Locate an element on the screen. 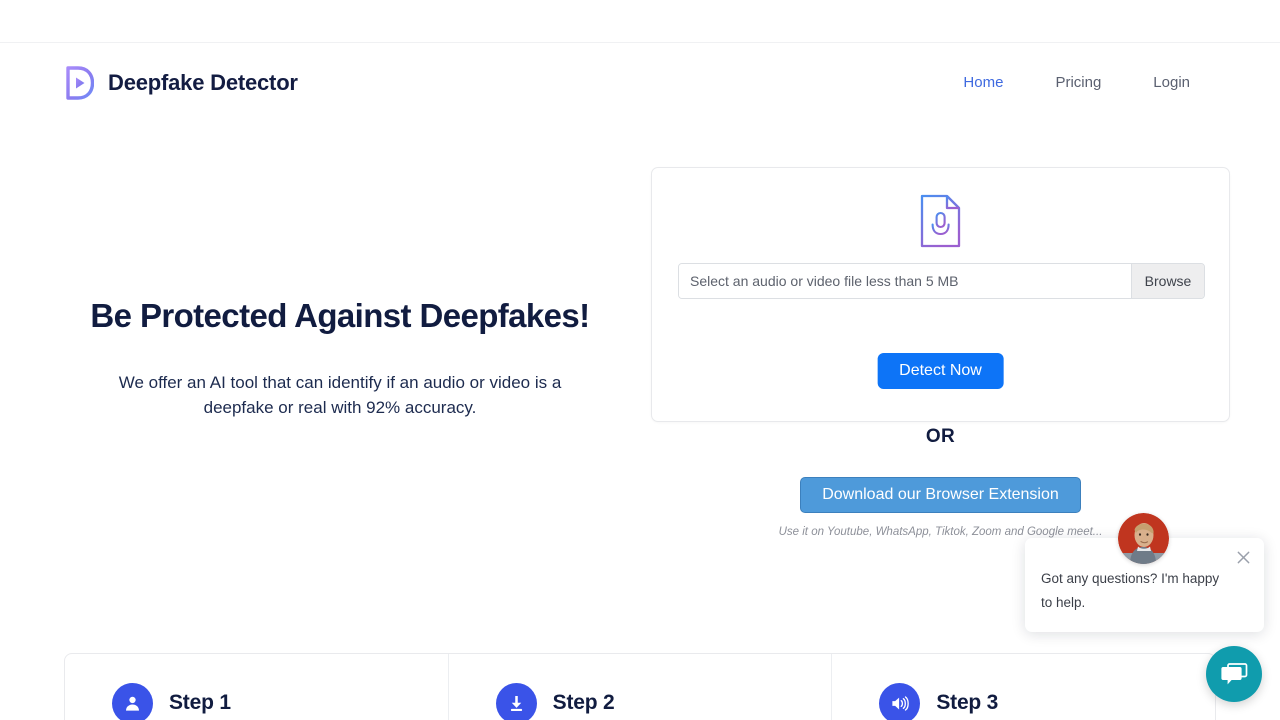  close-icon is located at coordinates (1243, 557).